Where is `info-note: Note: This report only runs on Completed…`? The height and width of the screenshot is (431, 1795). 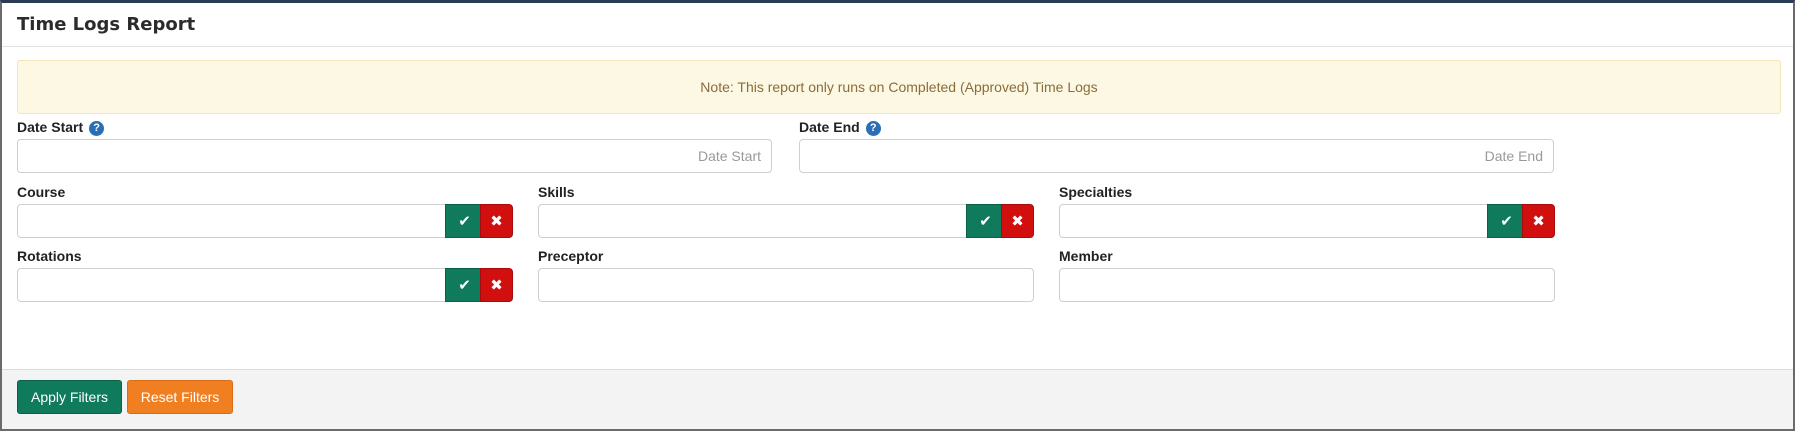 info-note: Note: This report only runs on Completed… is located at coordinates (899, 87).